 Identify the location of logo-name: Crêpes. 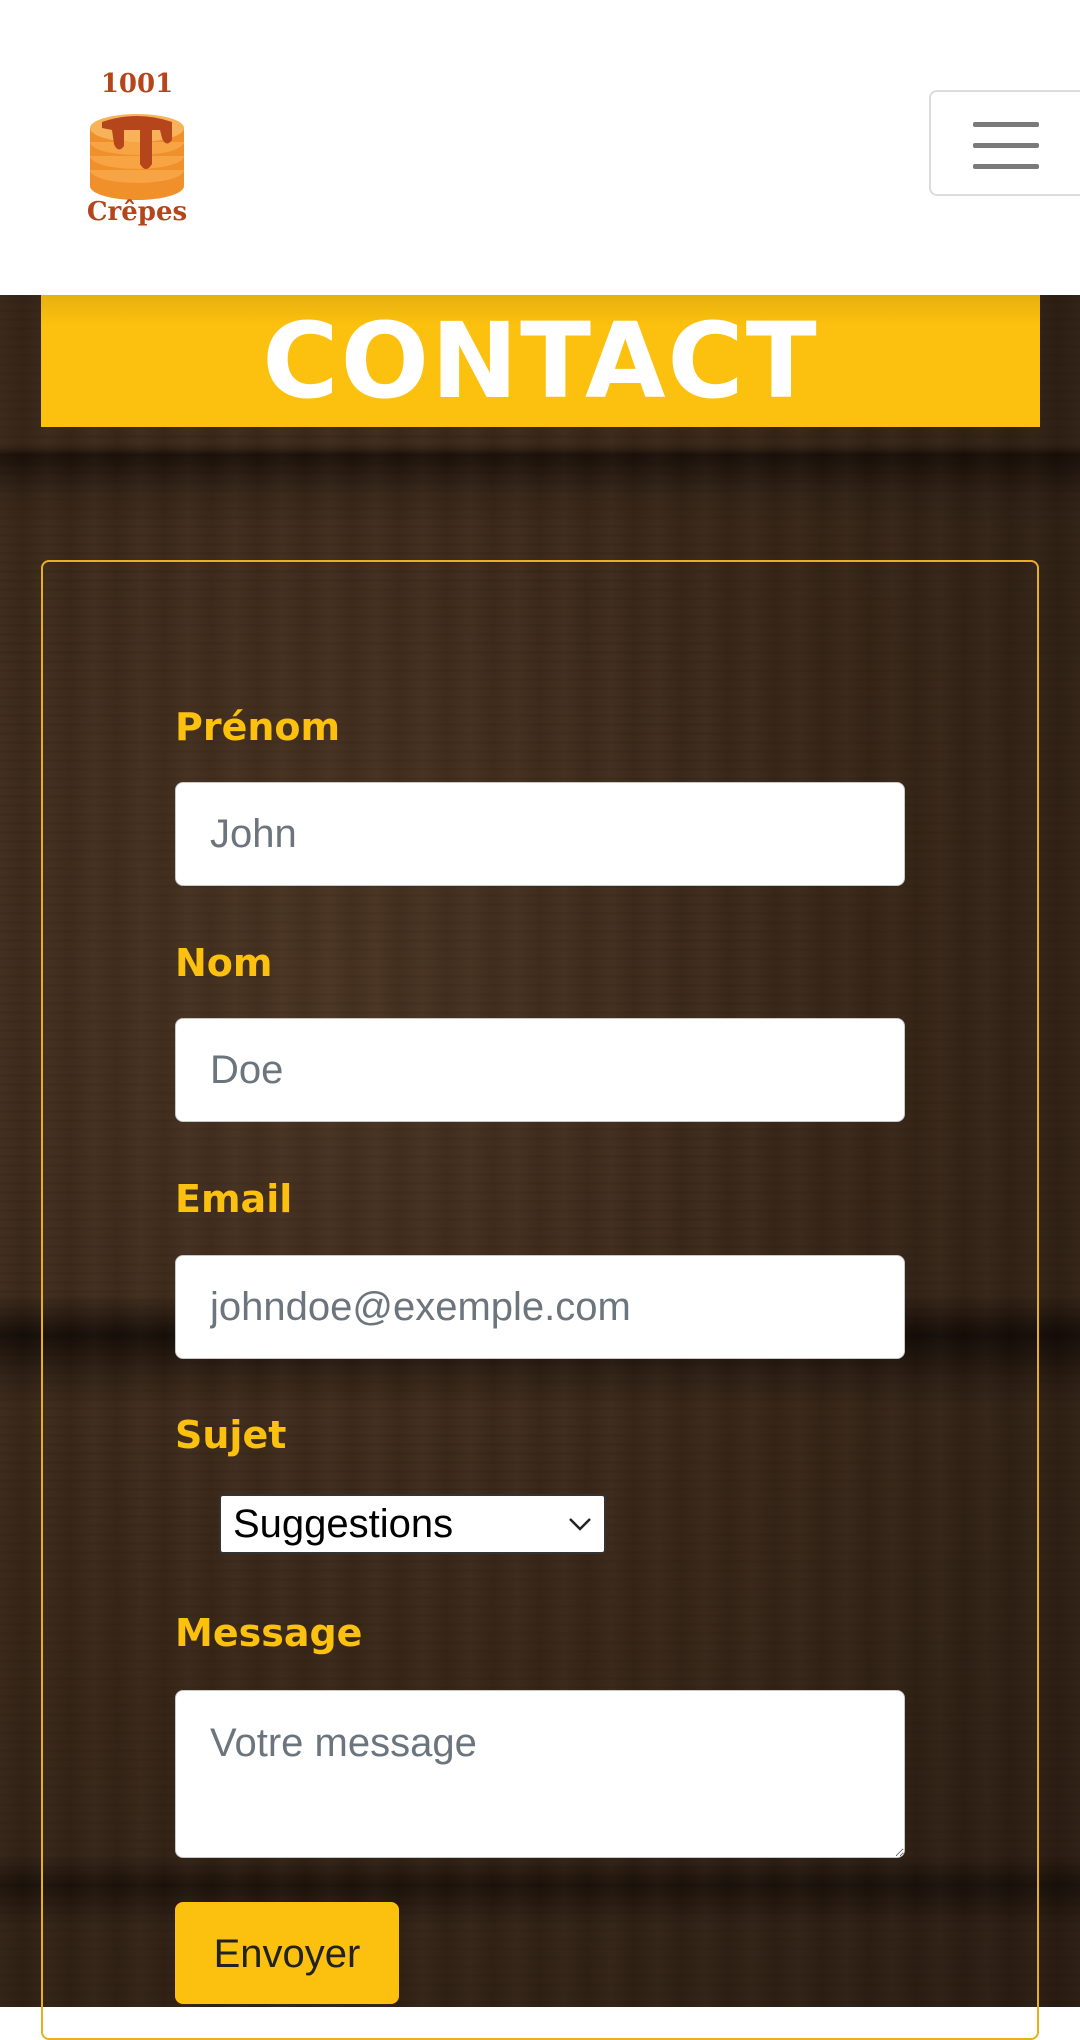
(137, 211).